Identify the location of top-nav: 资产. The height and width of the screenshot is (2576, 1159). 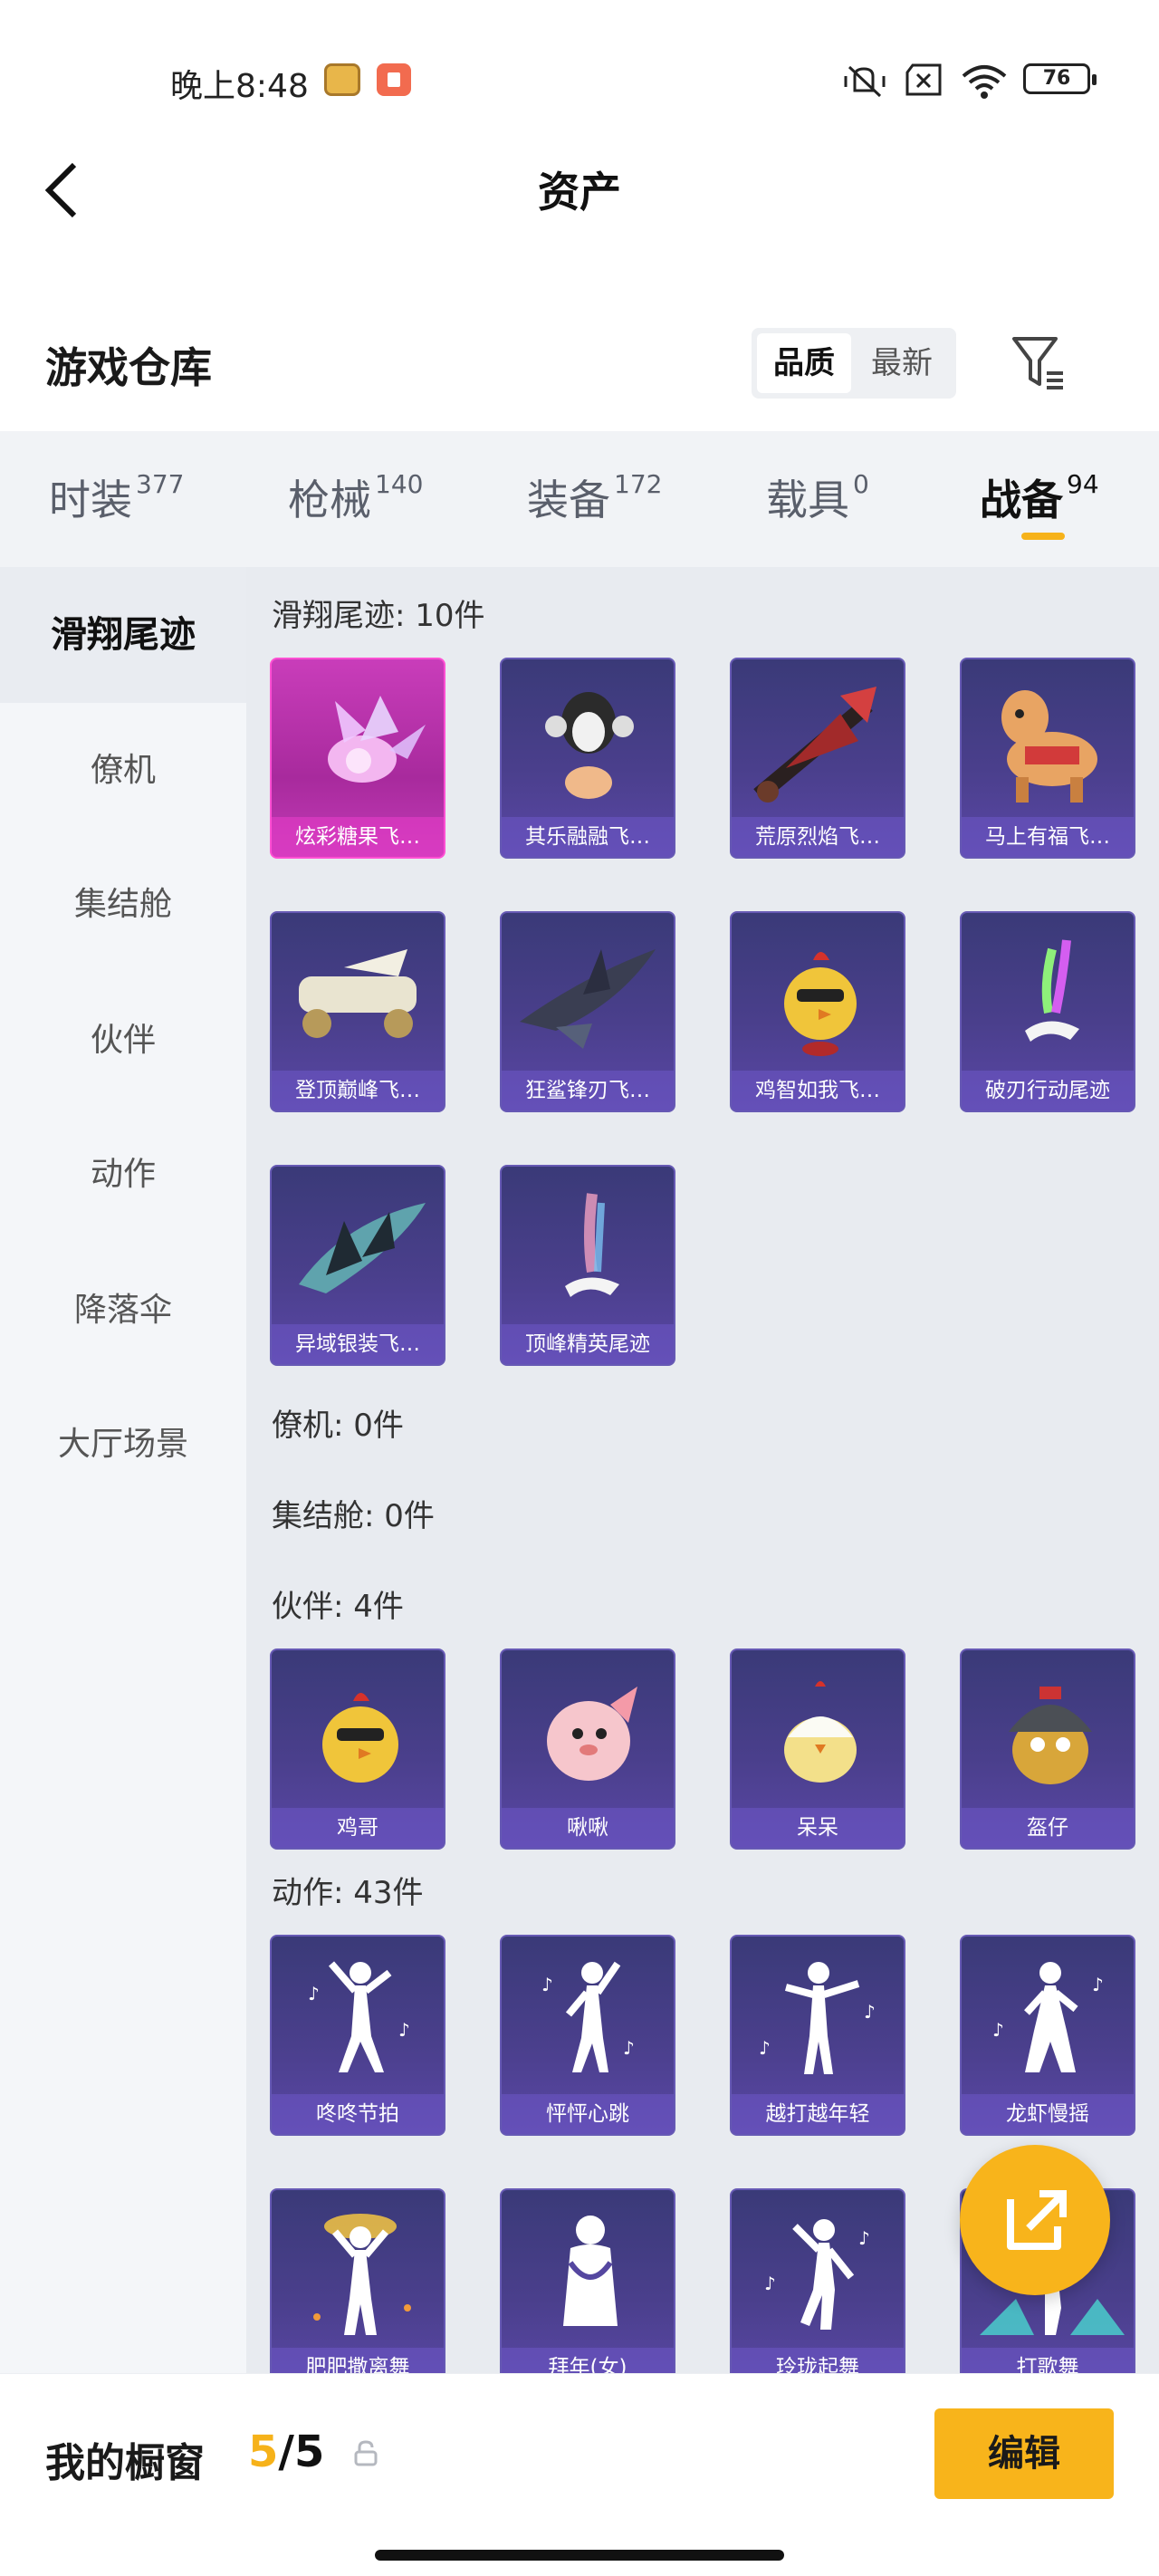
(579, 190).